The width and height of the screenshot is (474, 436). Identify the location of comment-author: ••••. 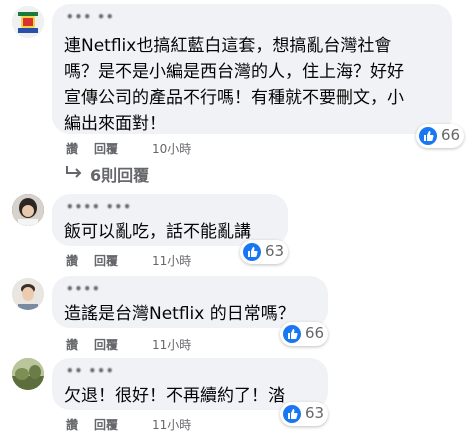
(83, 289).